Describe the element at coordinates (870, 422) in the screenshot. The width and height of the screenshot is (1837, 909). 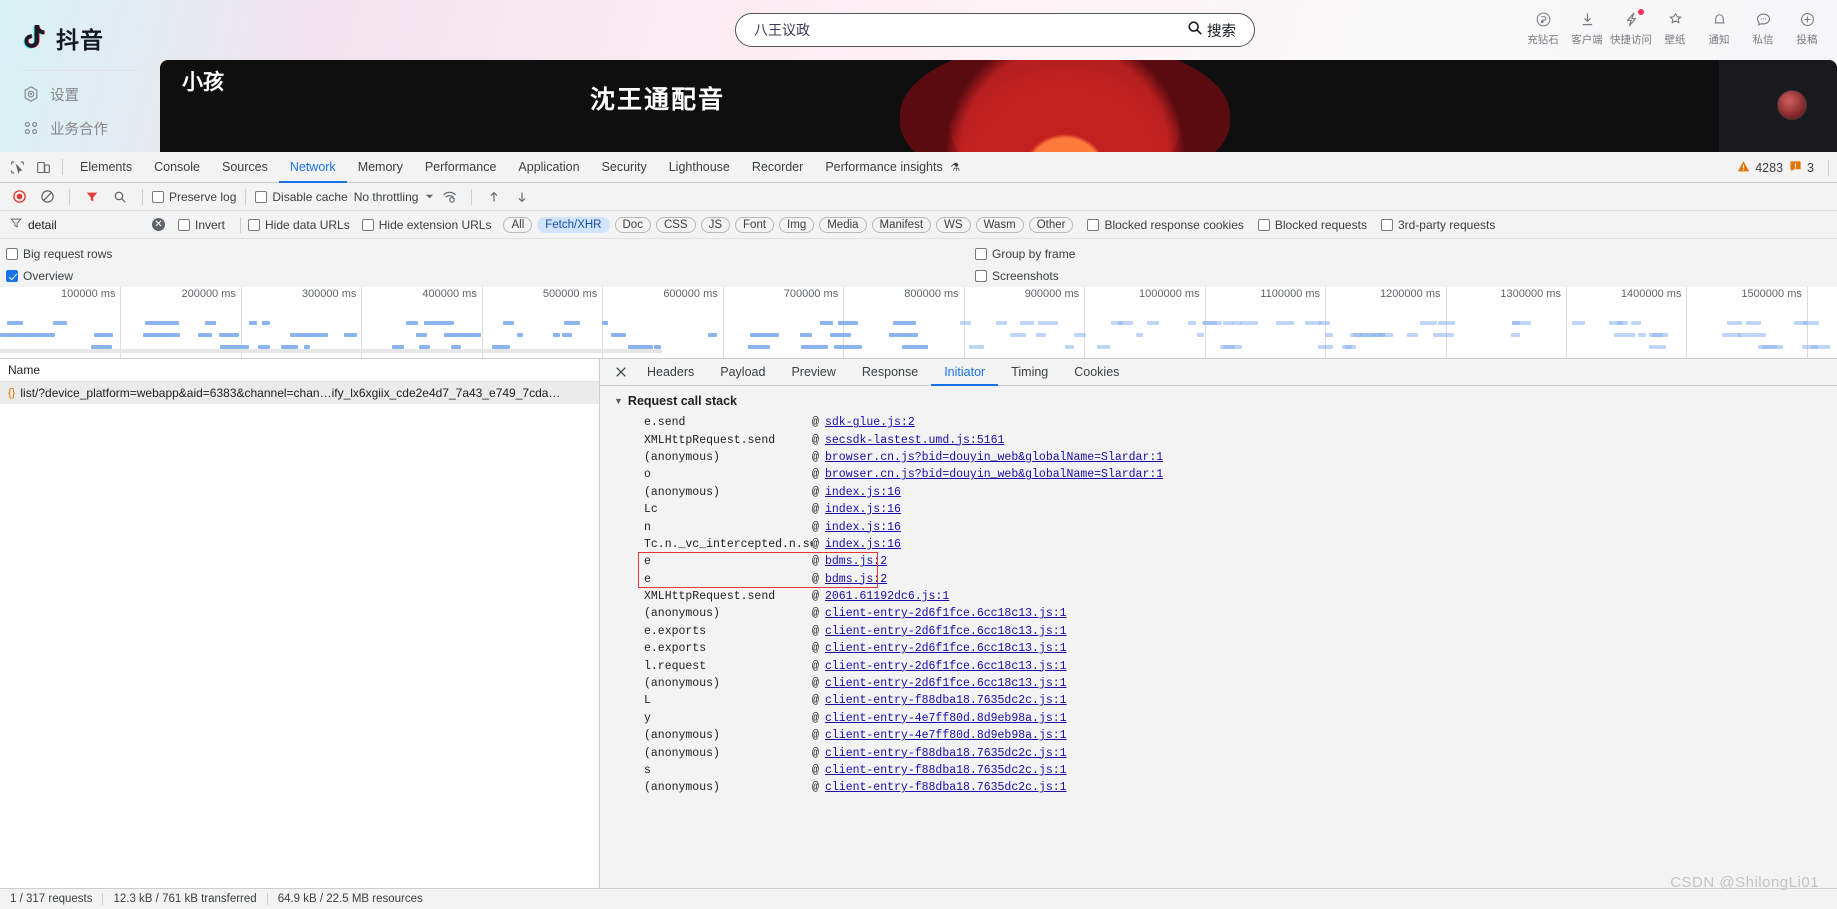
I see `call-stack-source-link: sdk-glue.js:2` at that location.